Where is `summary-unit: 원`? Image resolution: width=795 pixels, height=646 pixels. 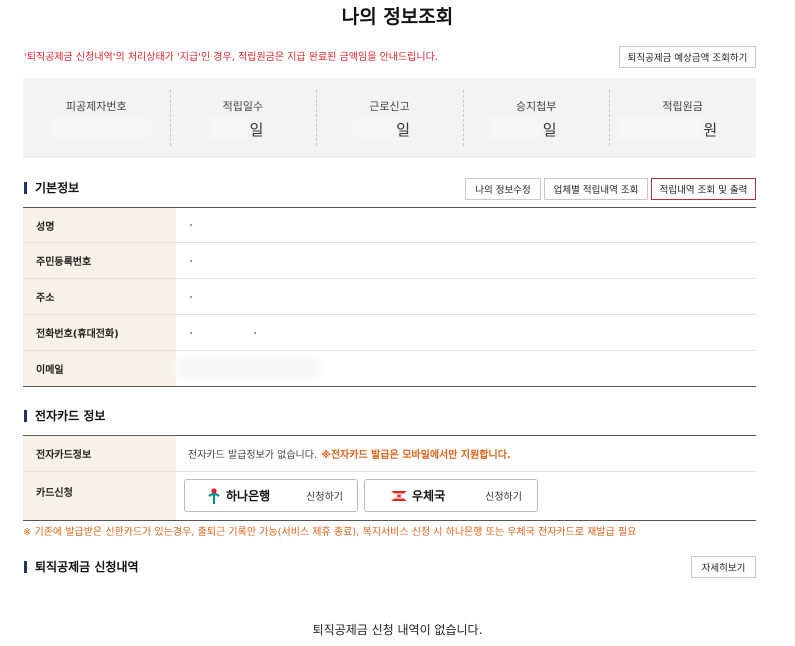
summary-unit: 원 is located at coordinates (710, 130).